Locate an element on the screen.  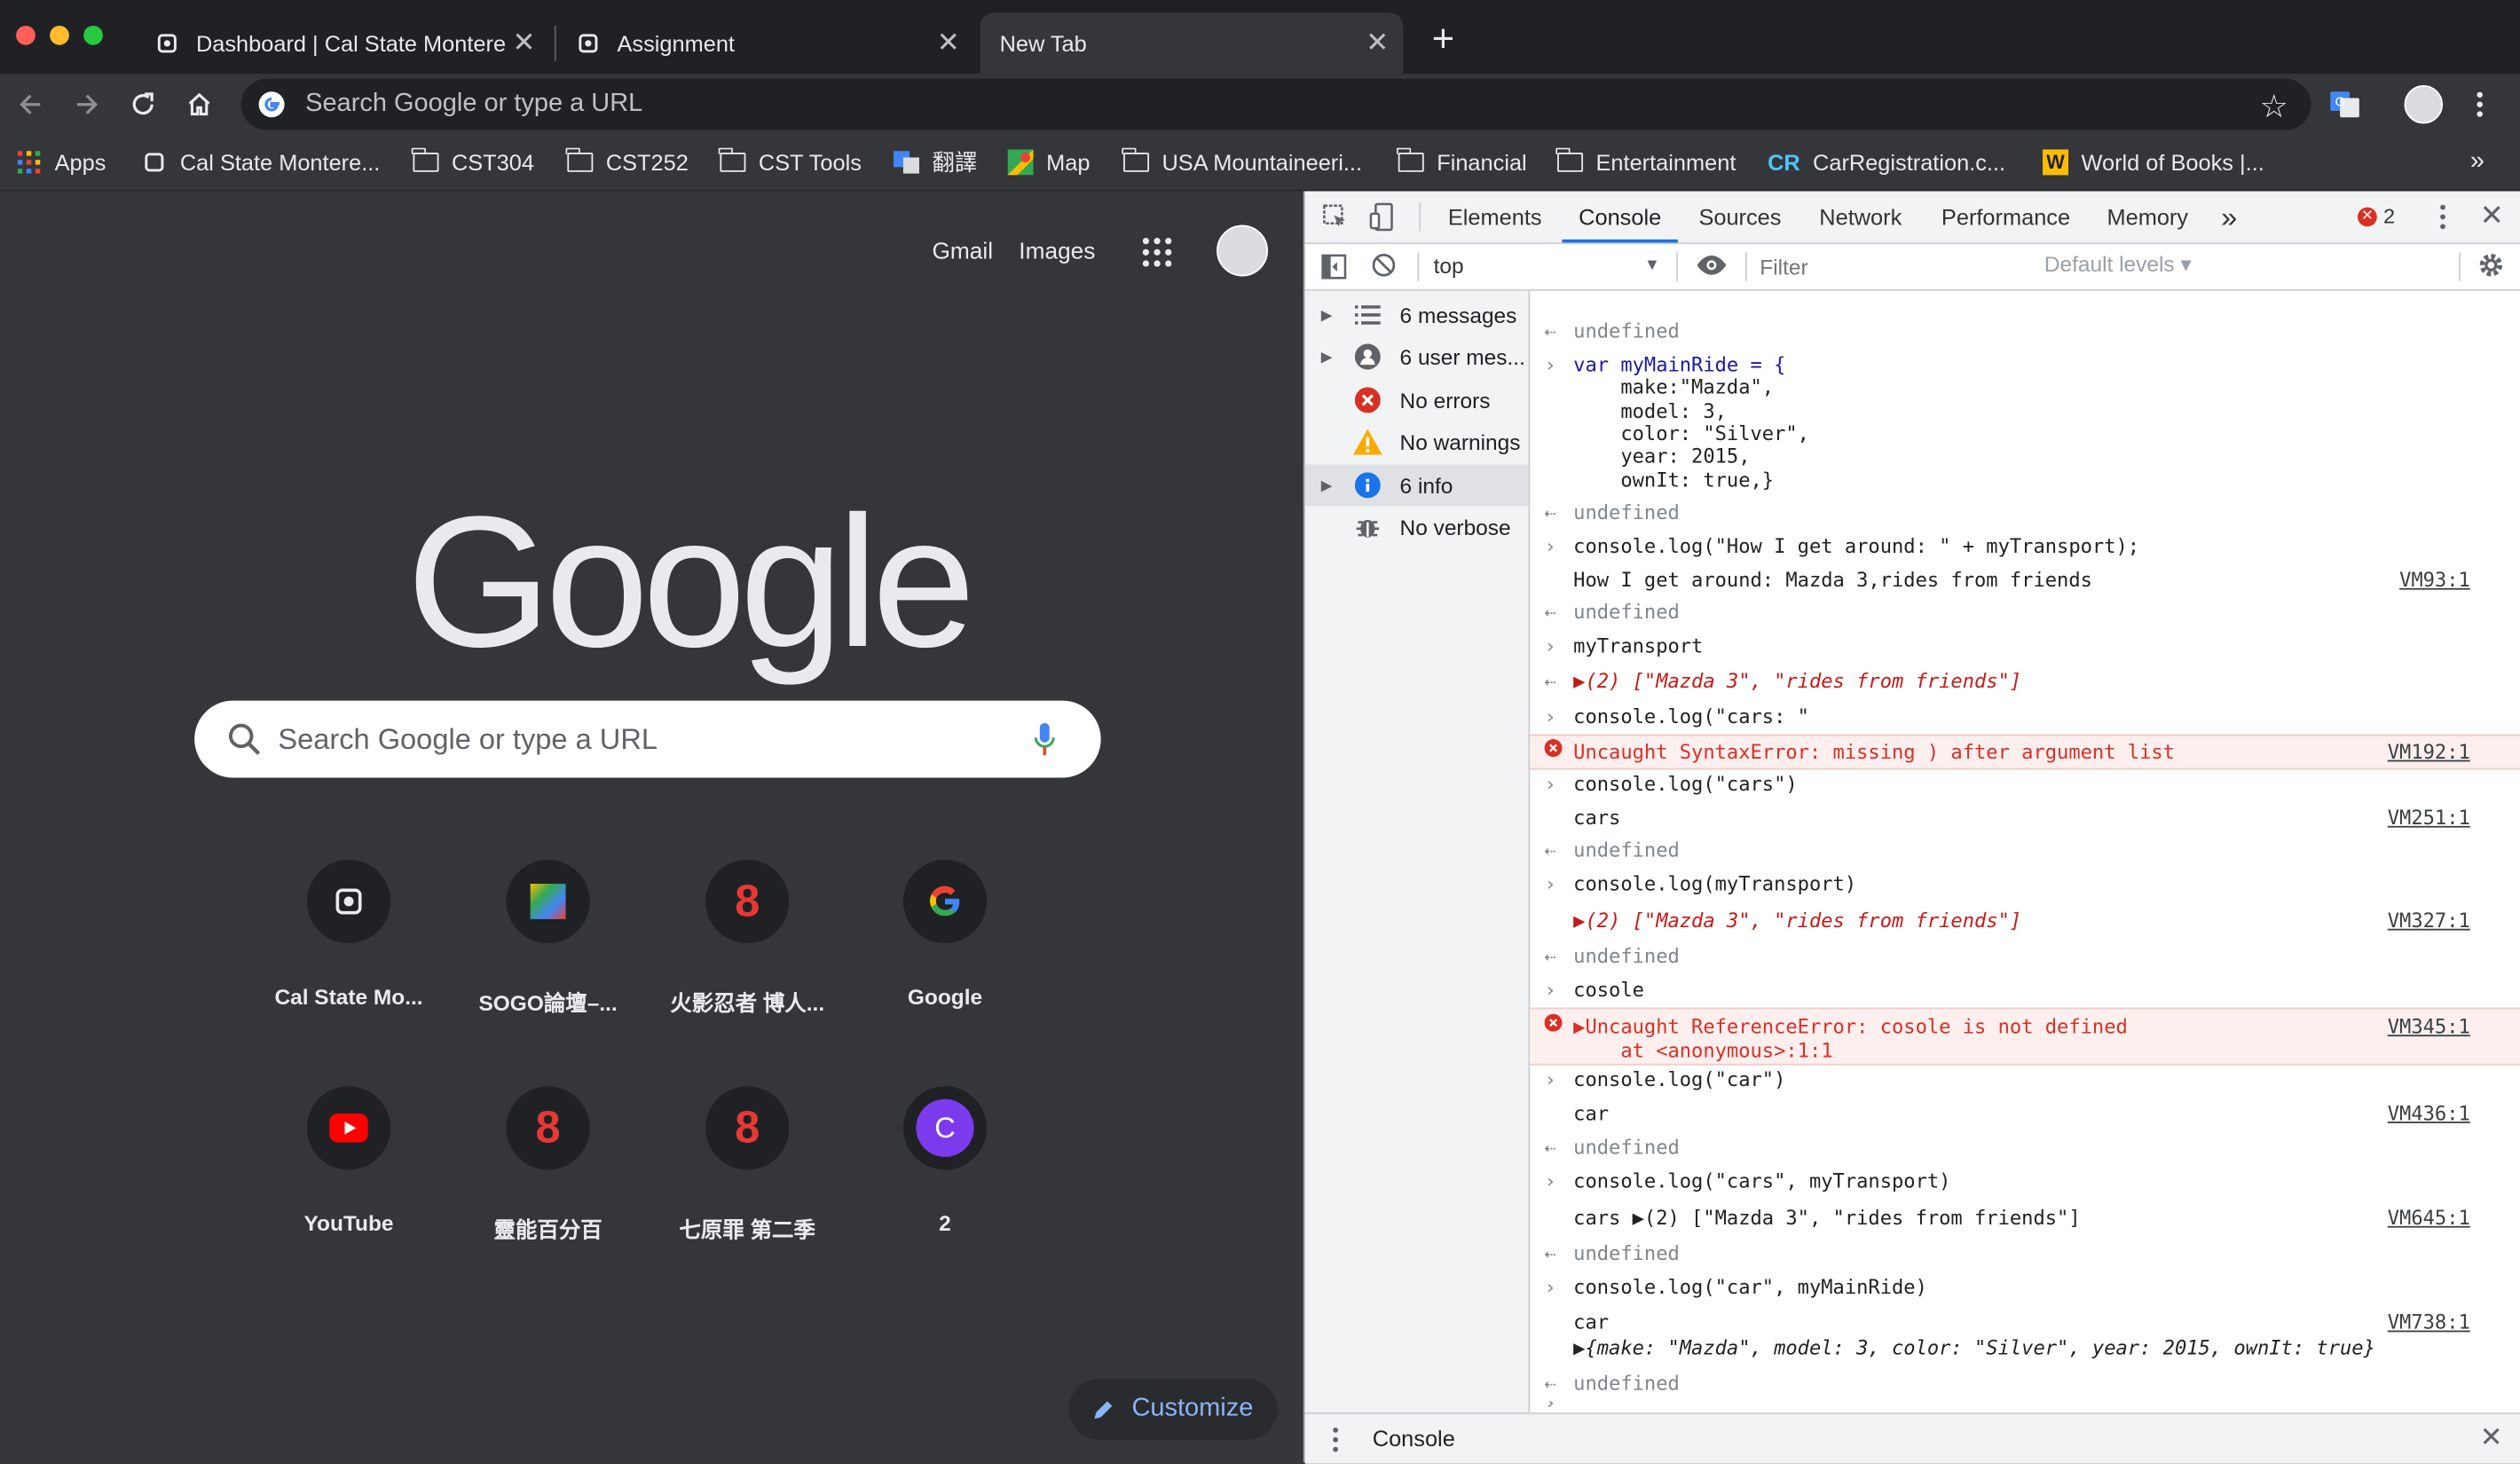
sidebar-item-verbose: No verbose is located at coordinates (1417, 527).